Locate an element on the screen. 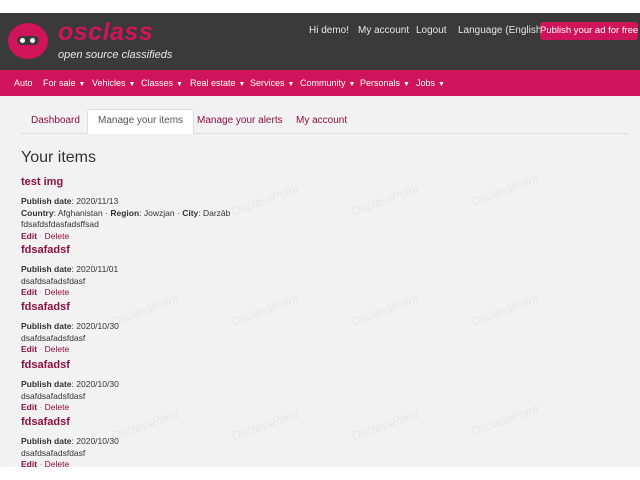 Image resolution: width=640 pixels, height=480 pixels. publish-ad-button: Publish your ad for free is located at coordinates (589, 31).